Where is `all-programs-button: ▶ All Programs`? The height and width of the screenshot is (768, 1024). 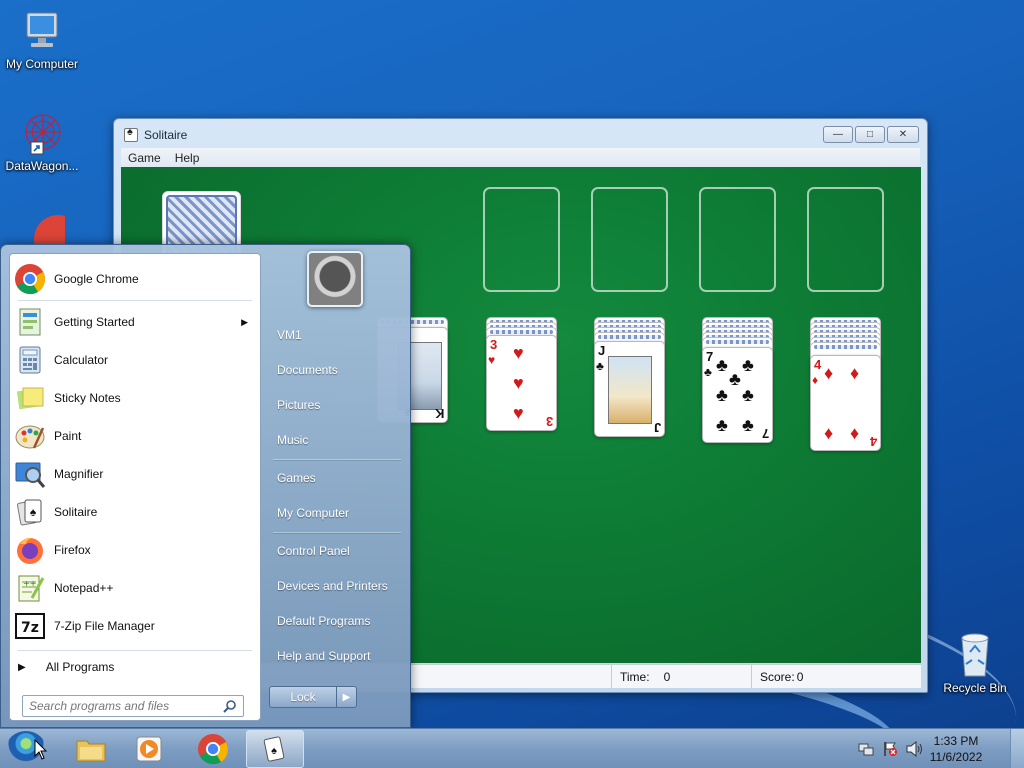 all-programs-button: ▶ All Programs is located at coordinates (136, 667).